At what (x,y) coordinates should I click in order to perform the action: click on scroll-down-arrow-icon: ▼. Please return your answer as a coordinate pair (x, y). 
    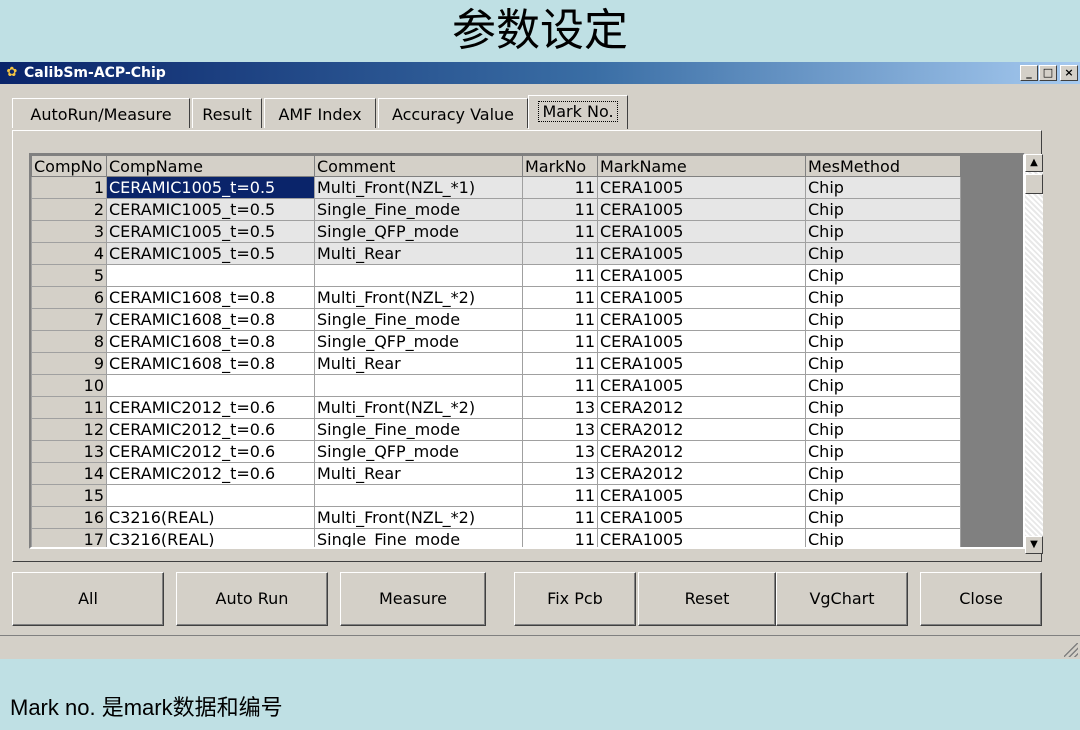
    Looking at the image, I should click on (1034, 545).